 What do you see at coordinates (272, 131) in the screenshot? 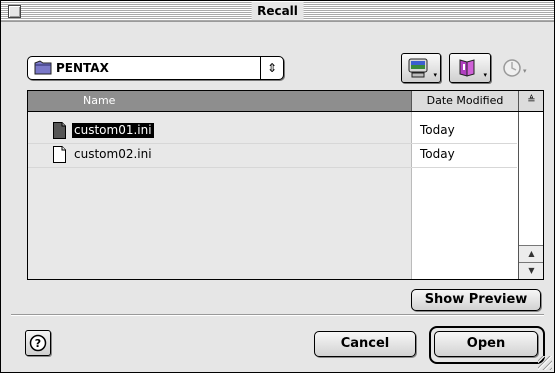
I see `list-item: custom01.ini Today` at bounding box center [272, 131].